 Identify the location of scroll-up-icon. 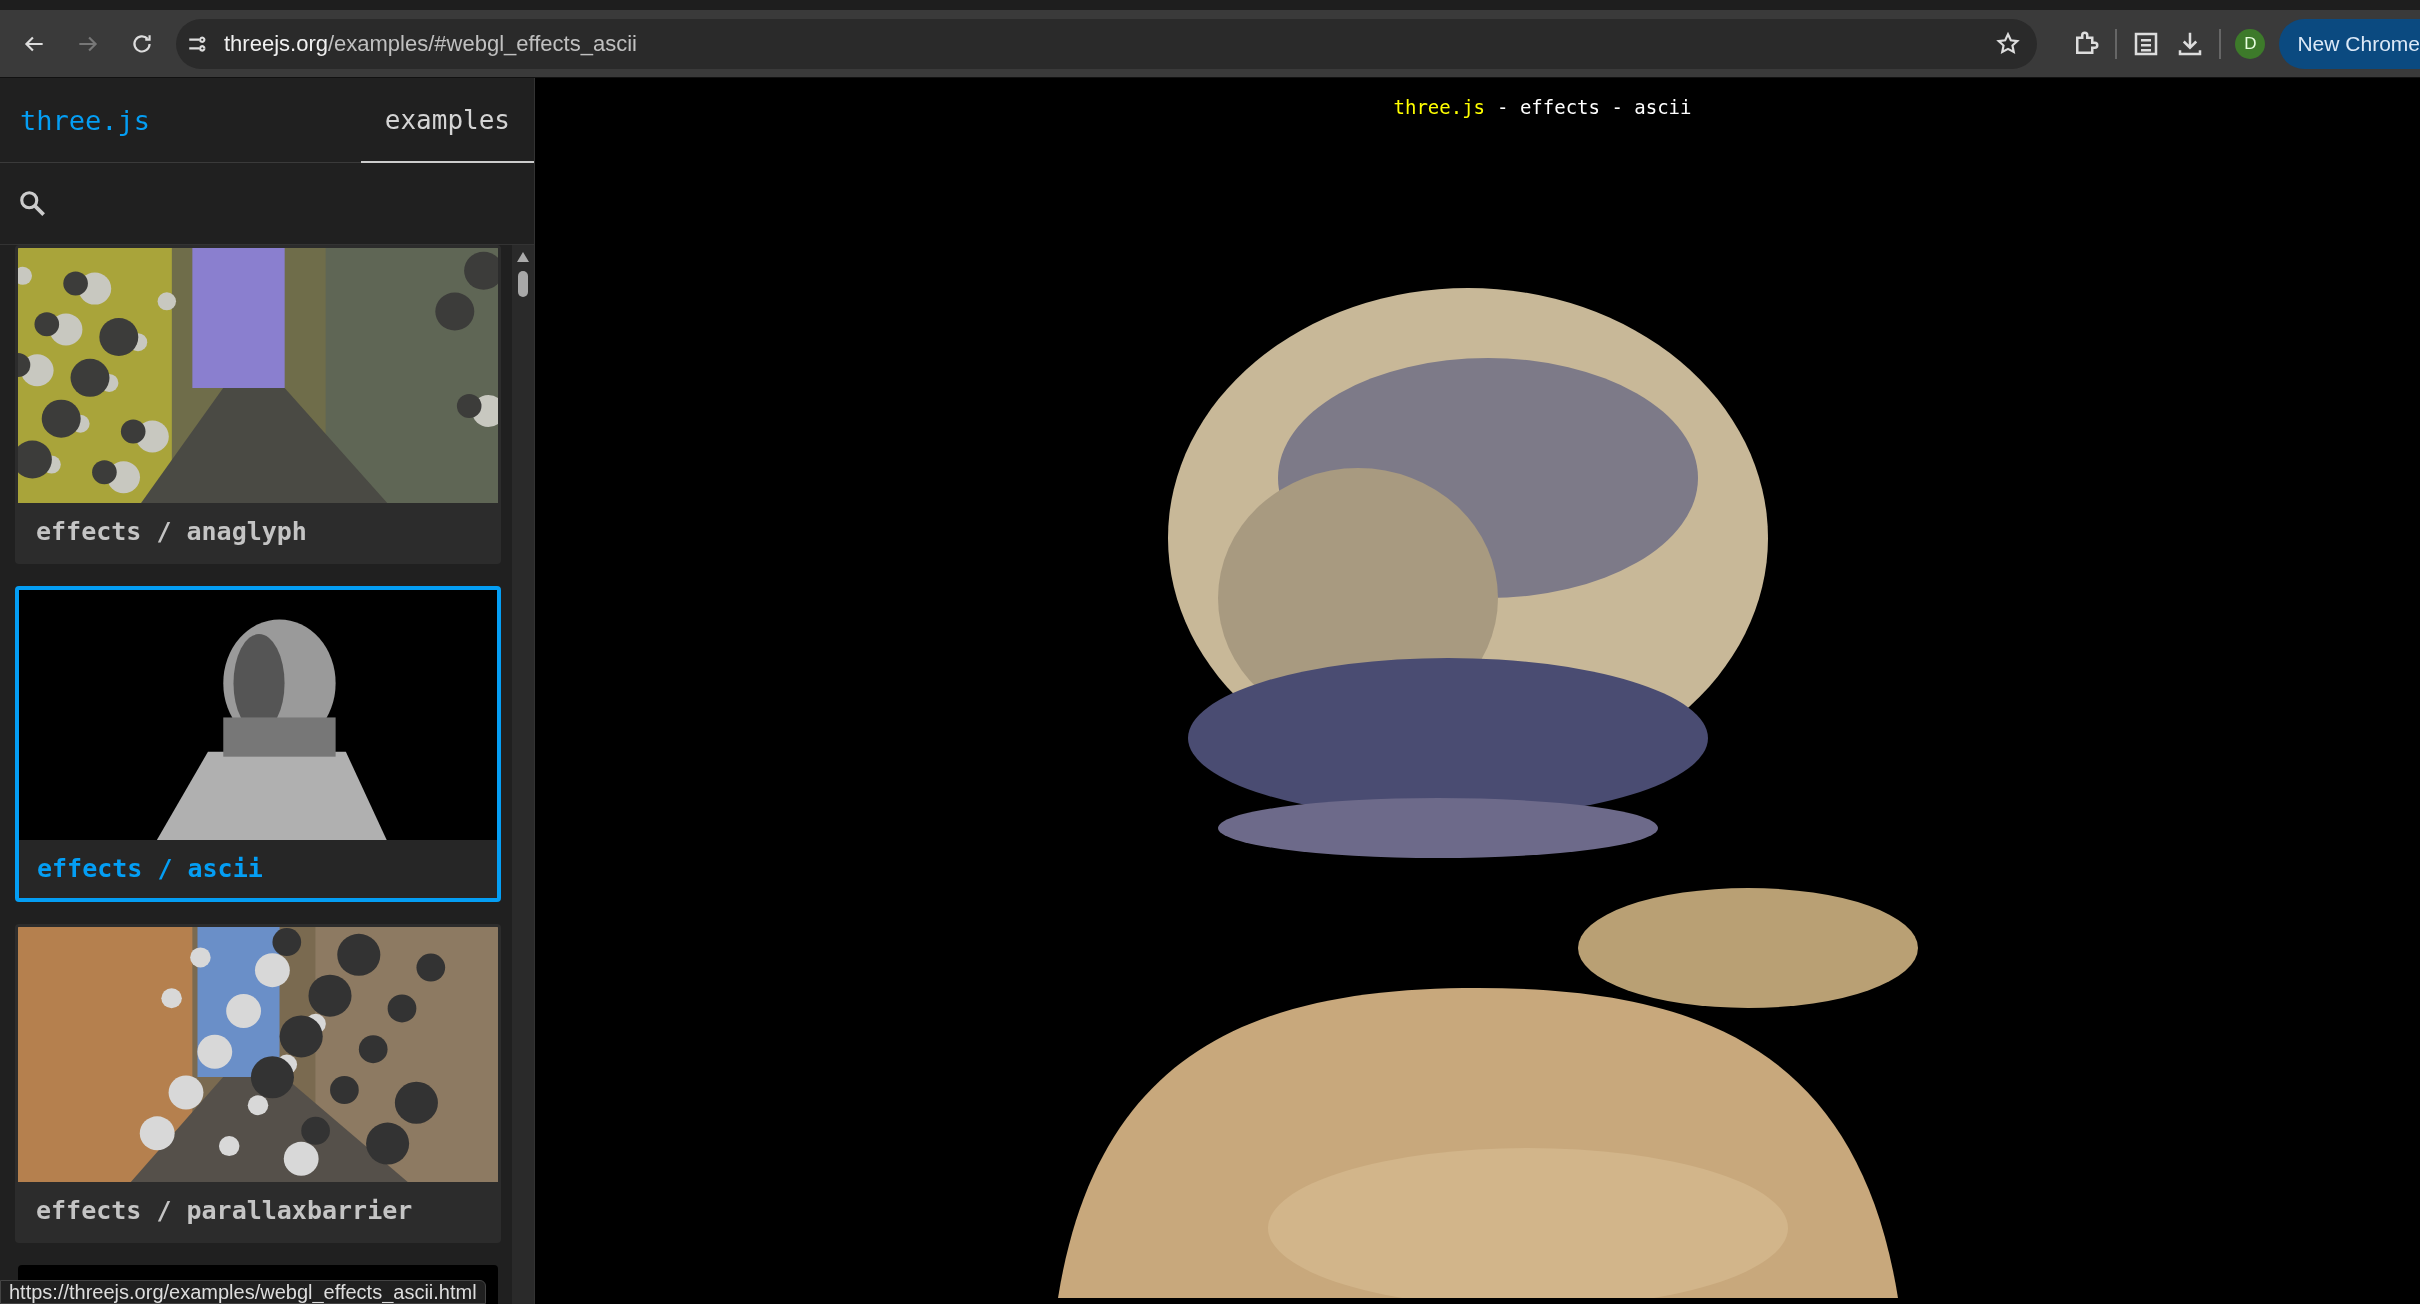
(523, 257).